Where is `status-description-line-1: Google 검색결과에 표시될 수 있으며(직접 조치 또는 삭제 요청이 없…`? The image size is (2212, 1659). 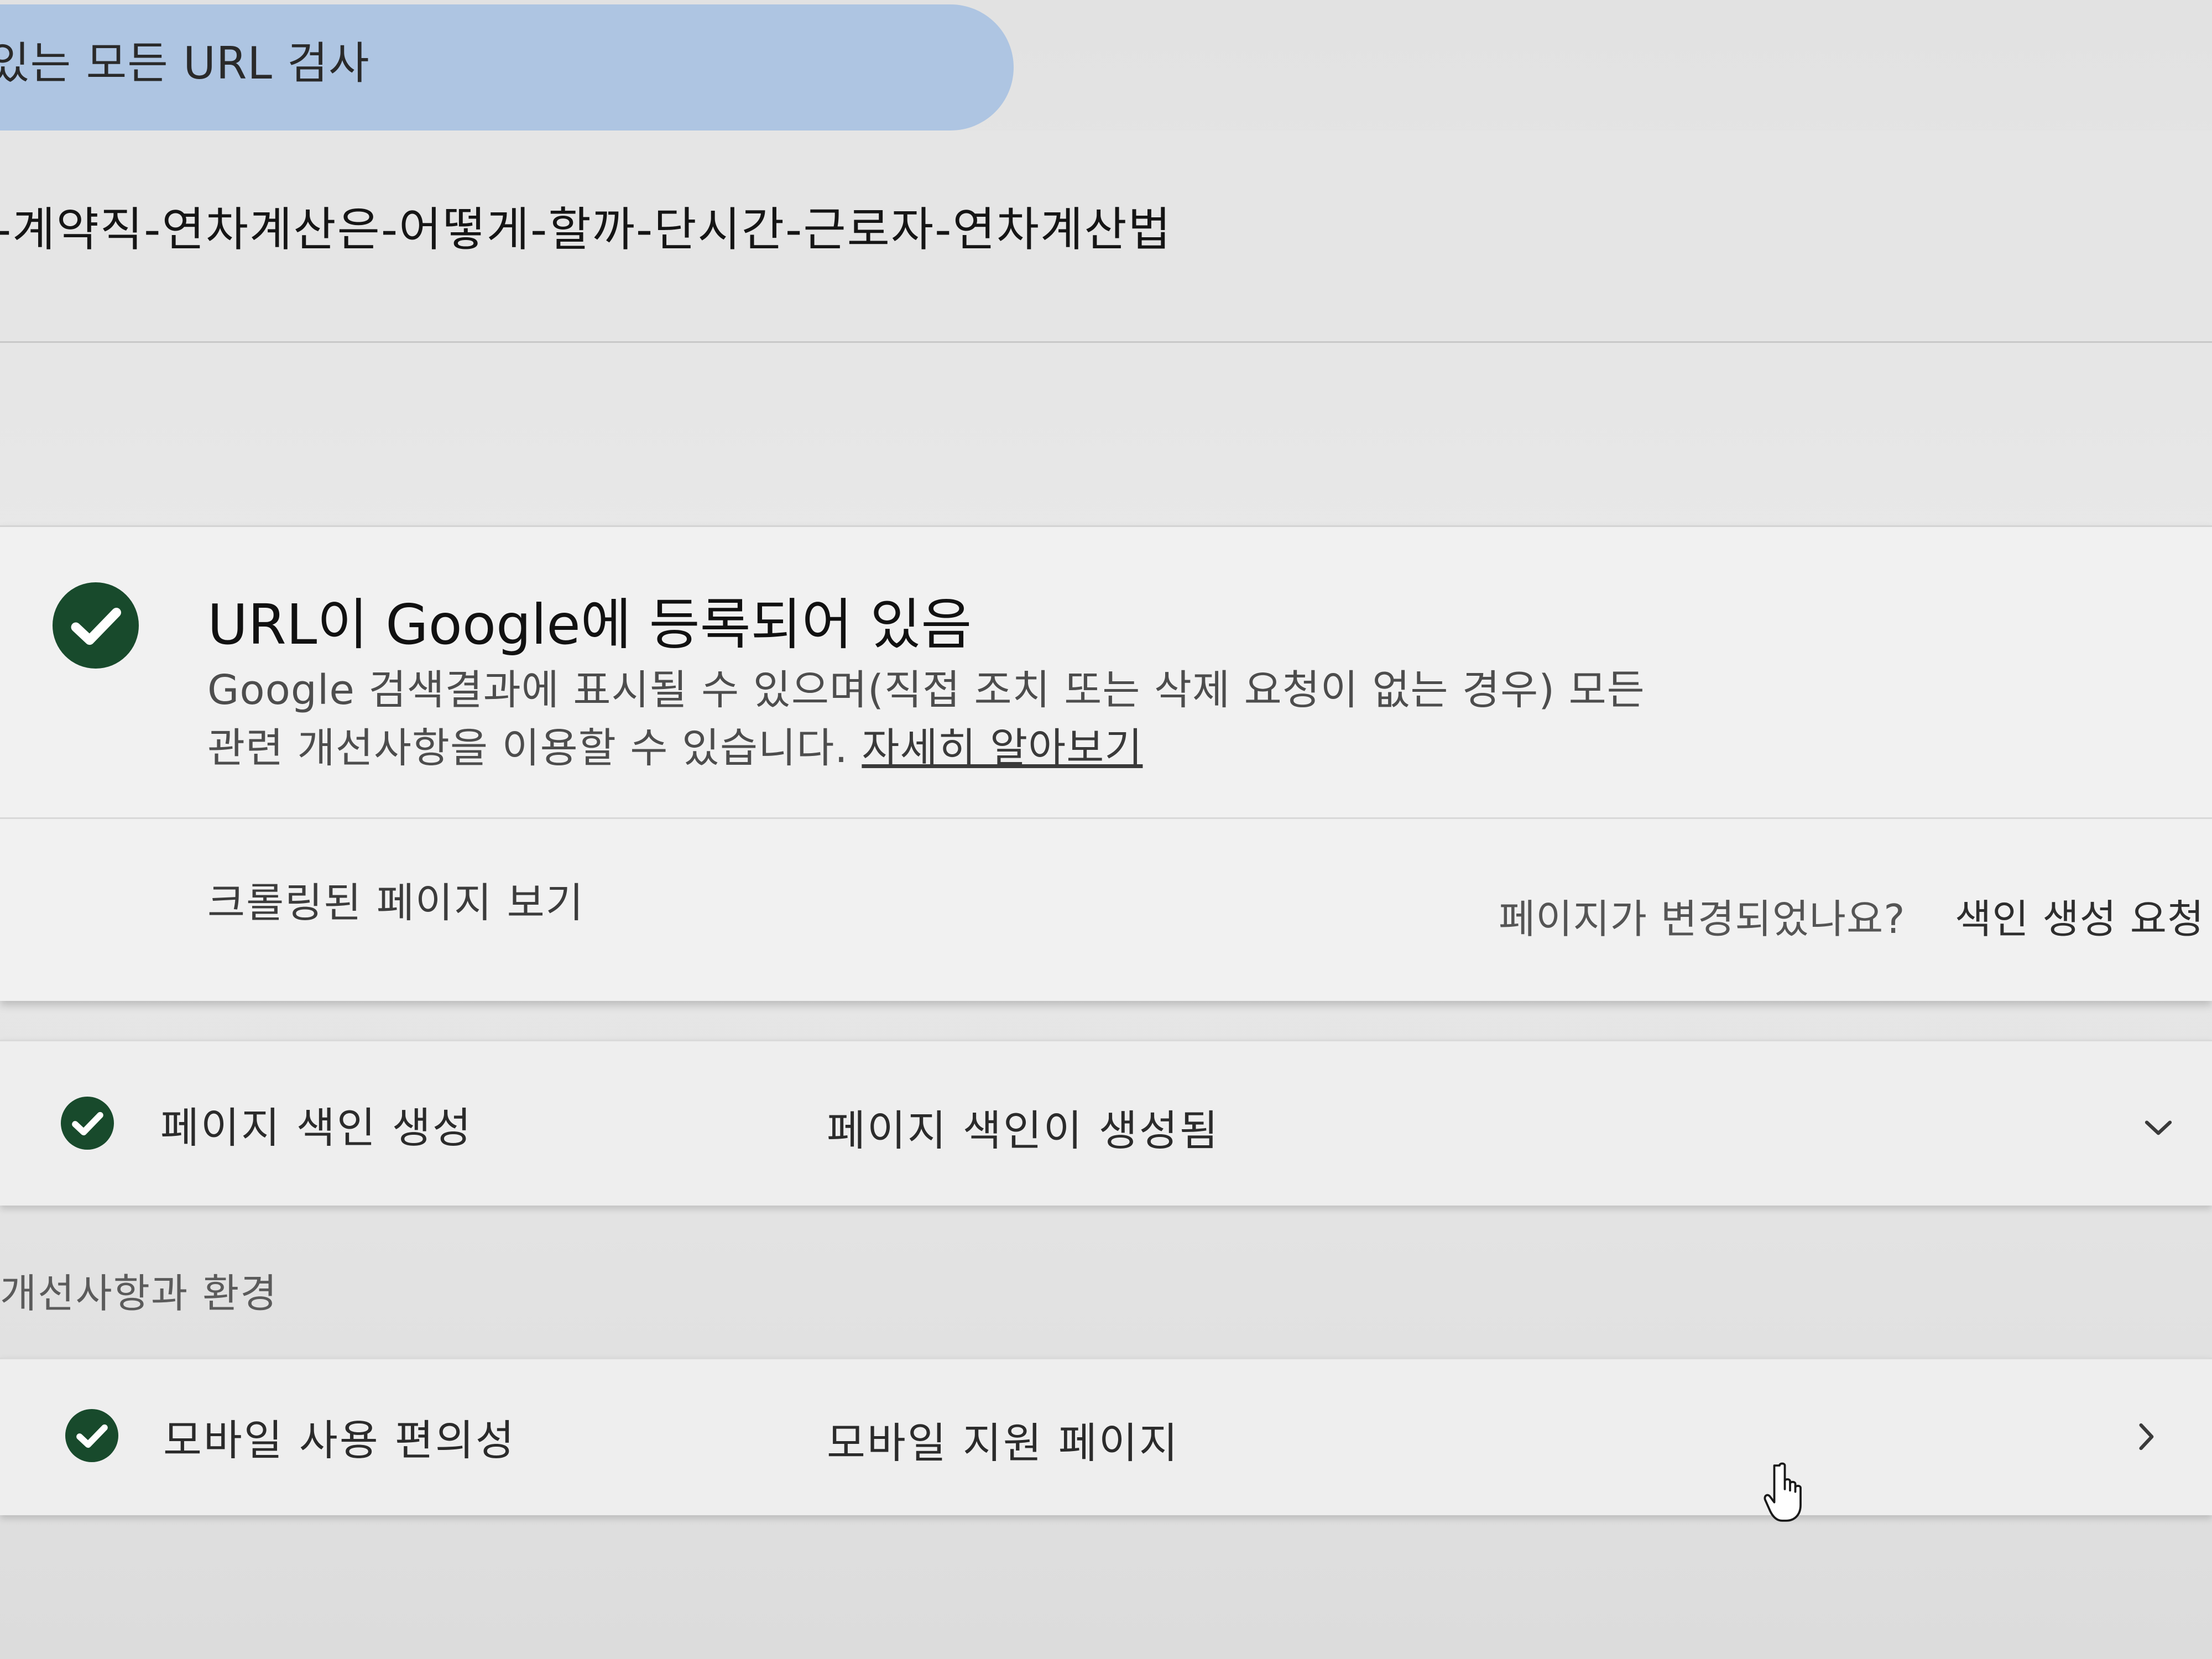 status-description-line-1: Google 검색결과에 표시될 수 있으며(직접 조치 또는 삭제 요청이 없… is located at coordinates (926, 690).